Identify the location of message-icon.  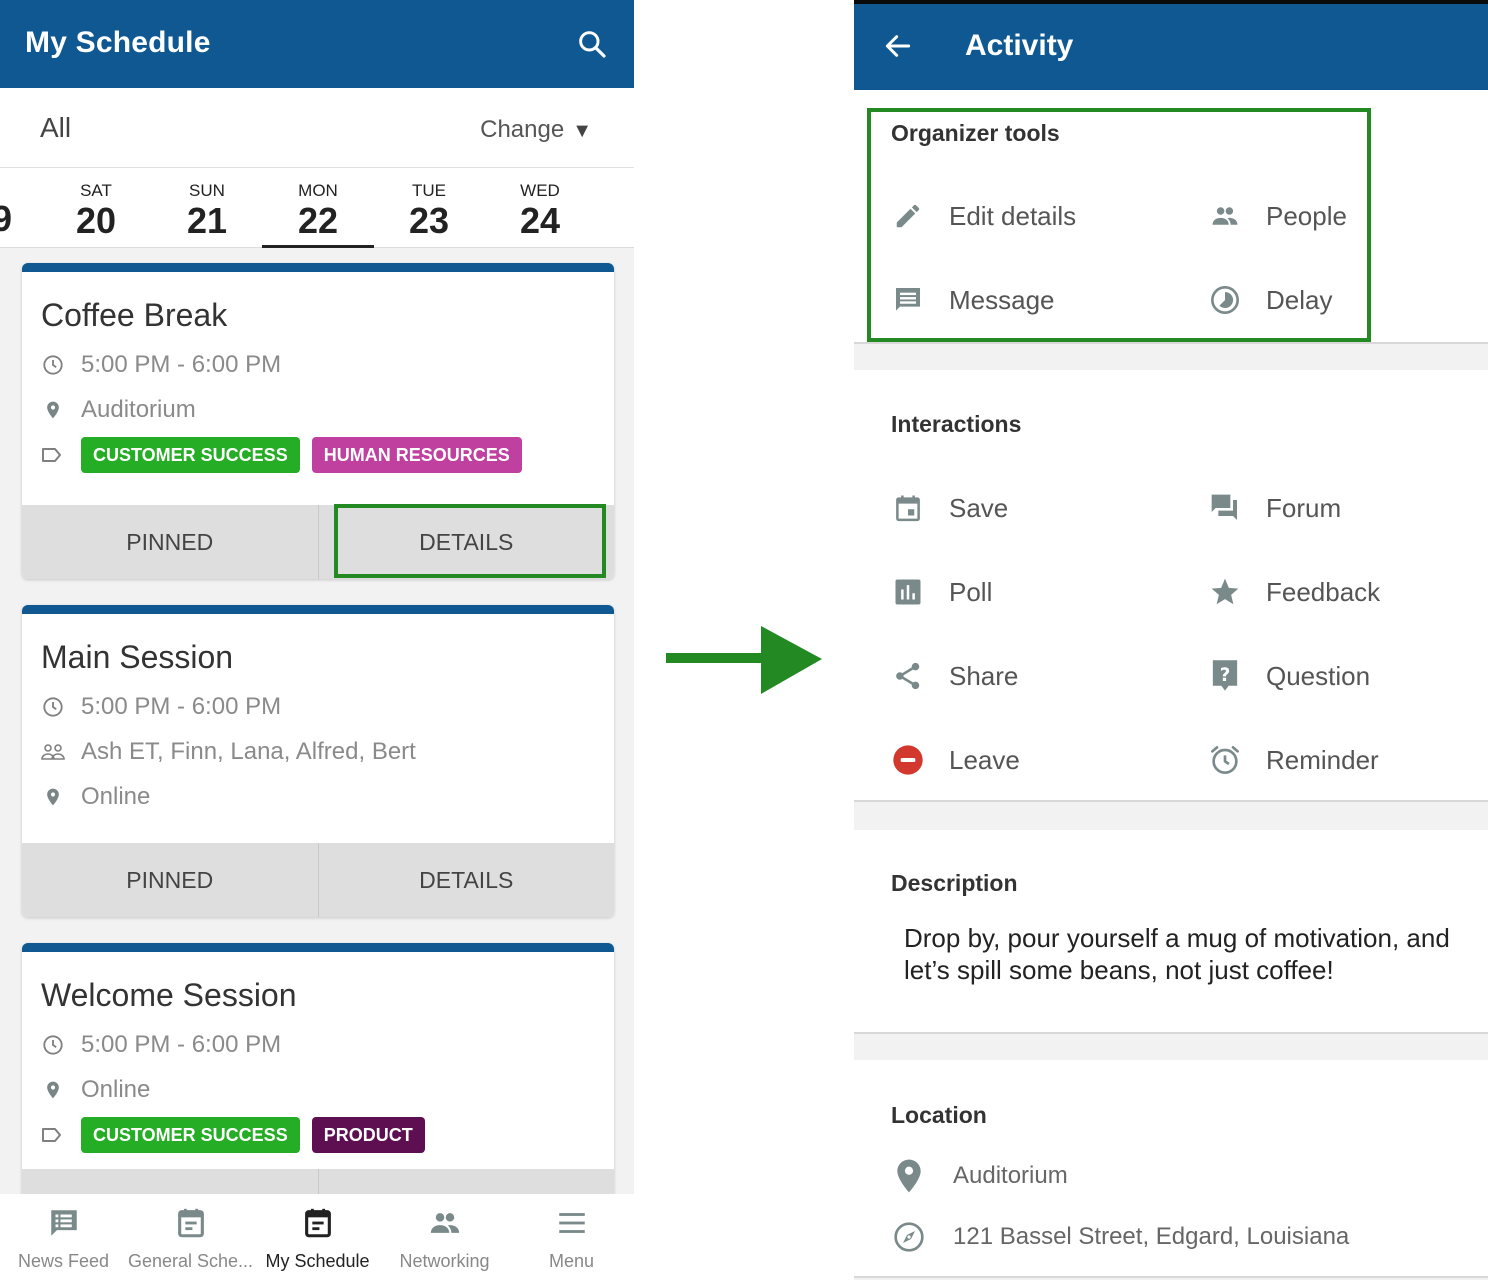
(908, 300).